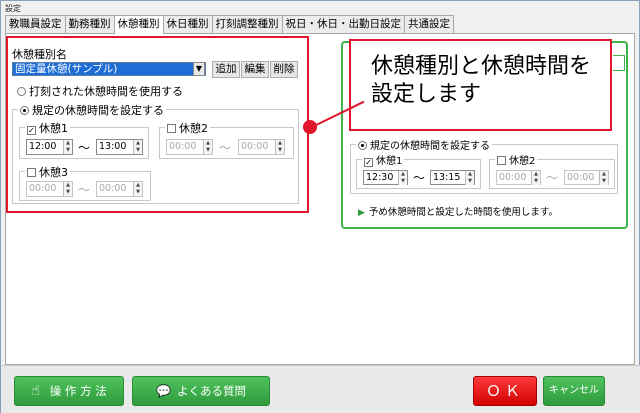 Image resolution: width=640 pixels, height=413 pixels. I want to click on type-name-label: 休憩種別名, so click(39, 54).